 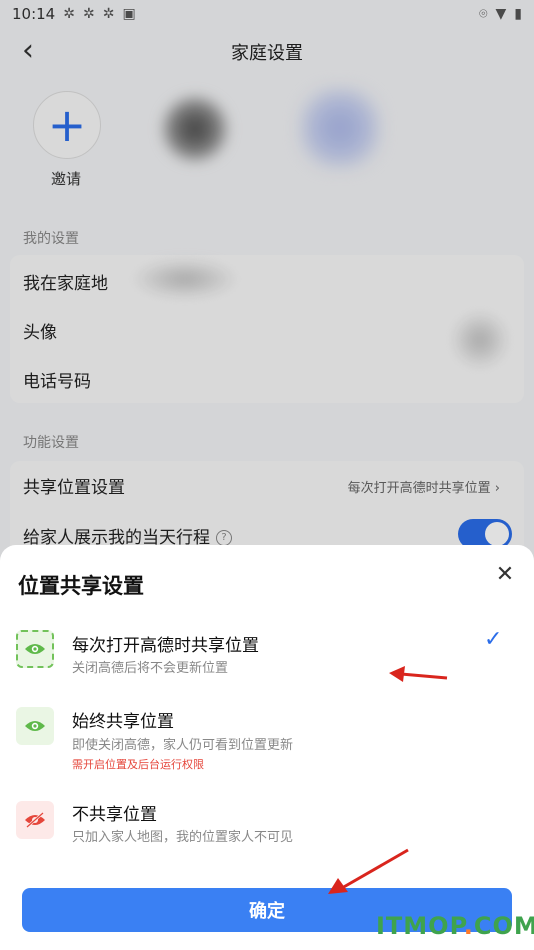 What do you see at coordinates (138, 764) in the screenshot?
I see `option-warning: 需开启位置及后台运行权限` at bounding box center [138, 764].